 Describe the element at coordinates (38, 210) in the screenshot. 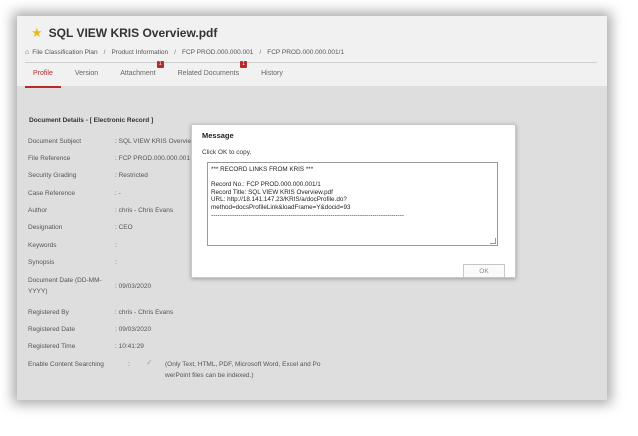

I see `detail-label: Author` at that location.